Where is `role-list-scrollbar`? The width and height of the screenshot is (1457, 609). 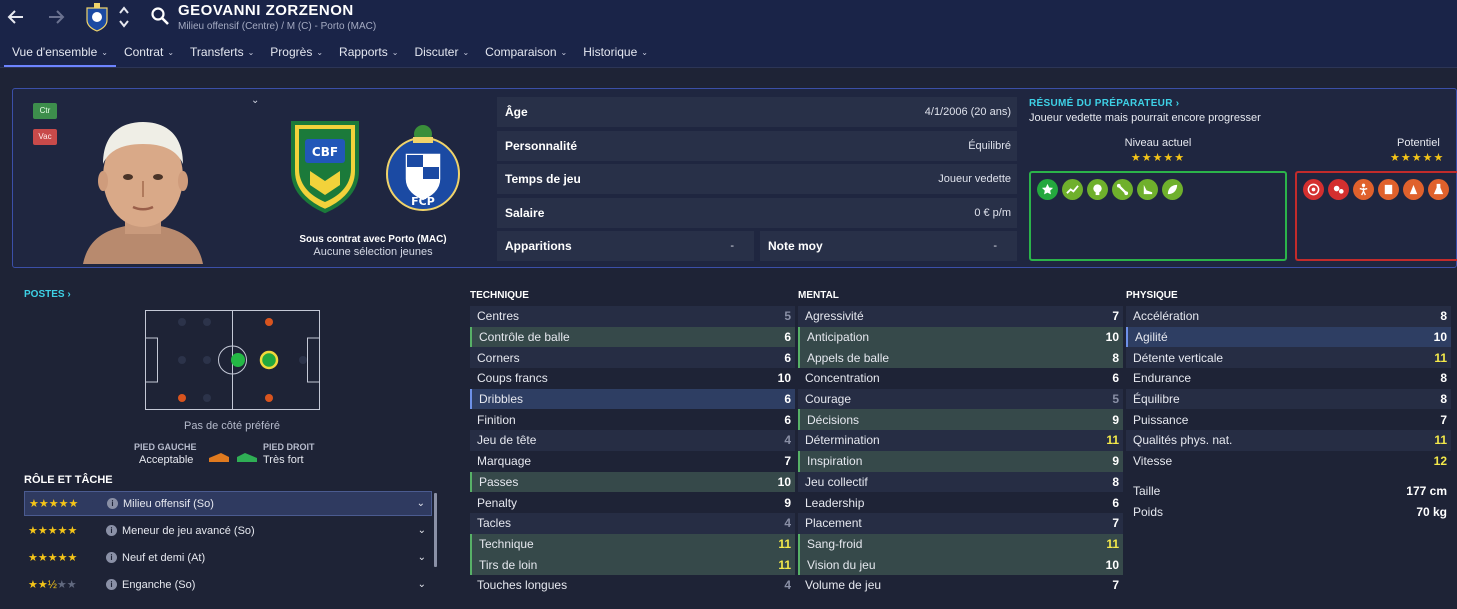 role-list-scrollbar is located at coordinates (435, 530).